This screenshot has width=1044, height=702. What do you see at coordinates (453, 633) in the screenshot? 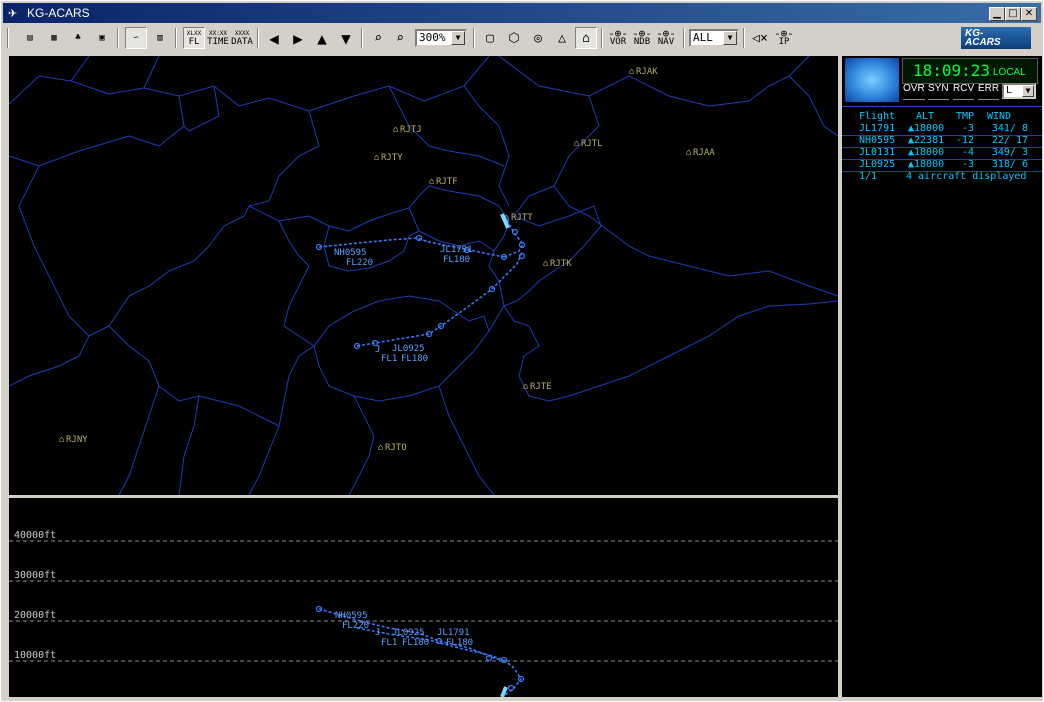
I see `profile-flight-label: JL1791` at bounding box center [453, 633].